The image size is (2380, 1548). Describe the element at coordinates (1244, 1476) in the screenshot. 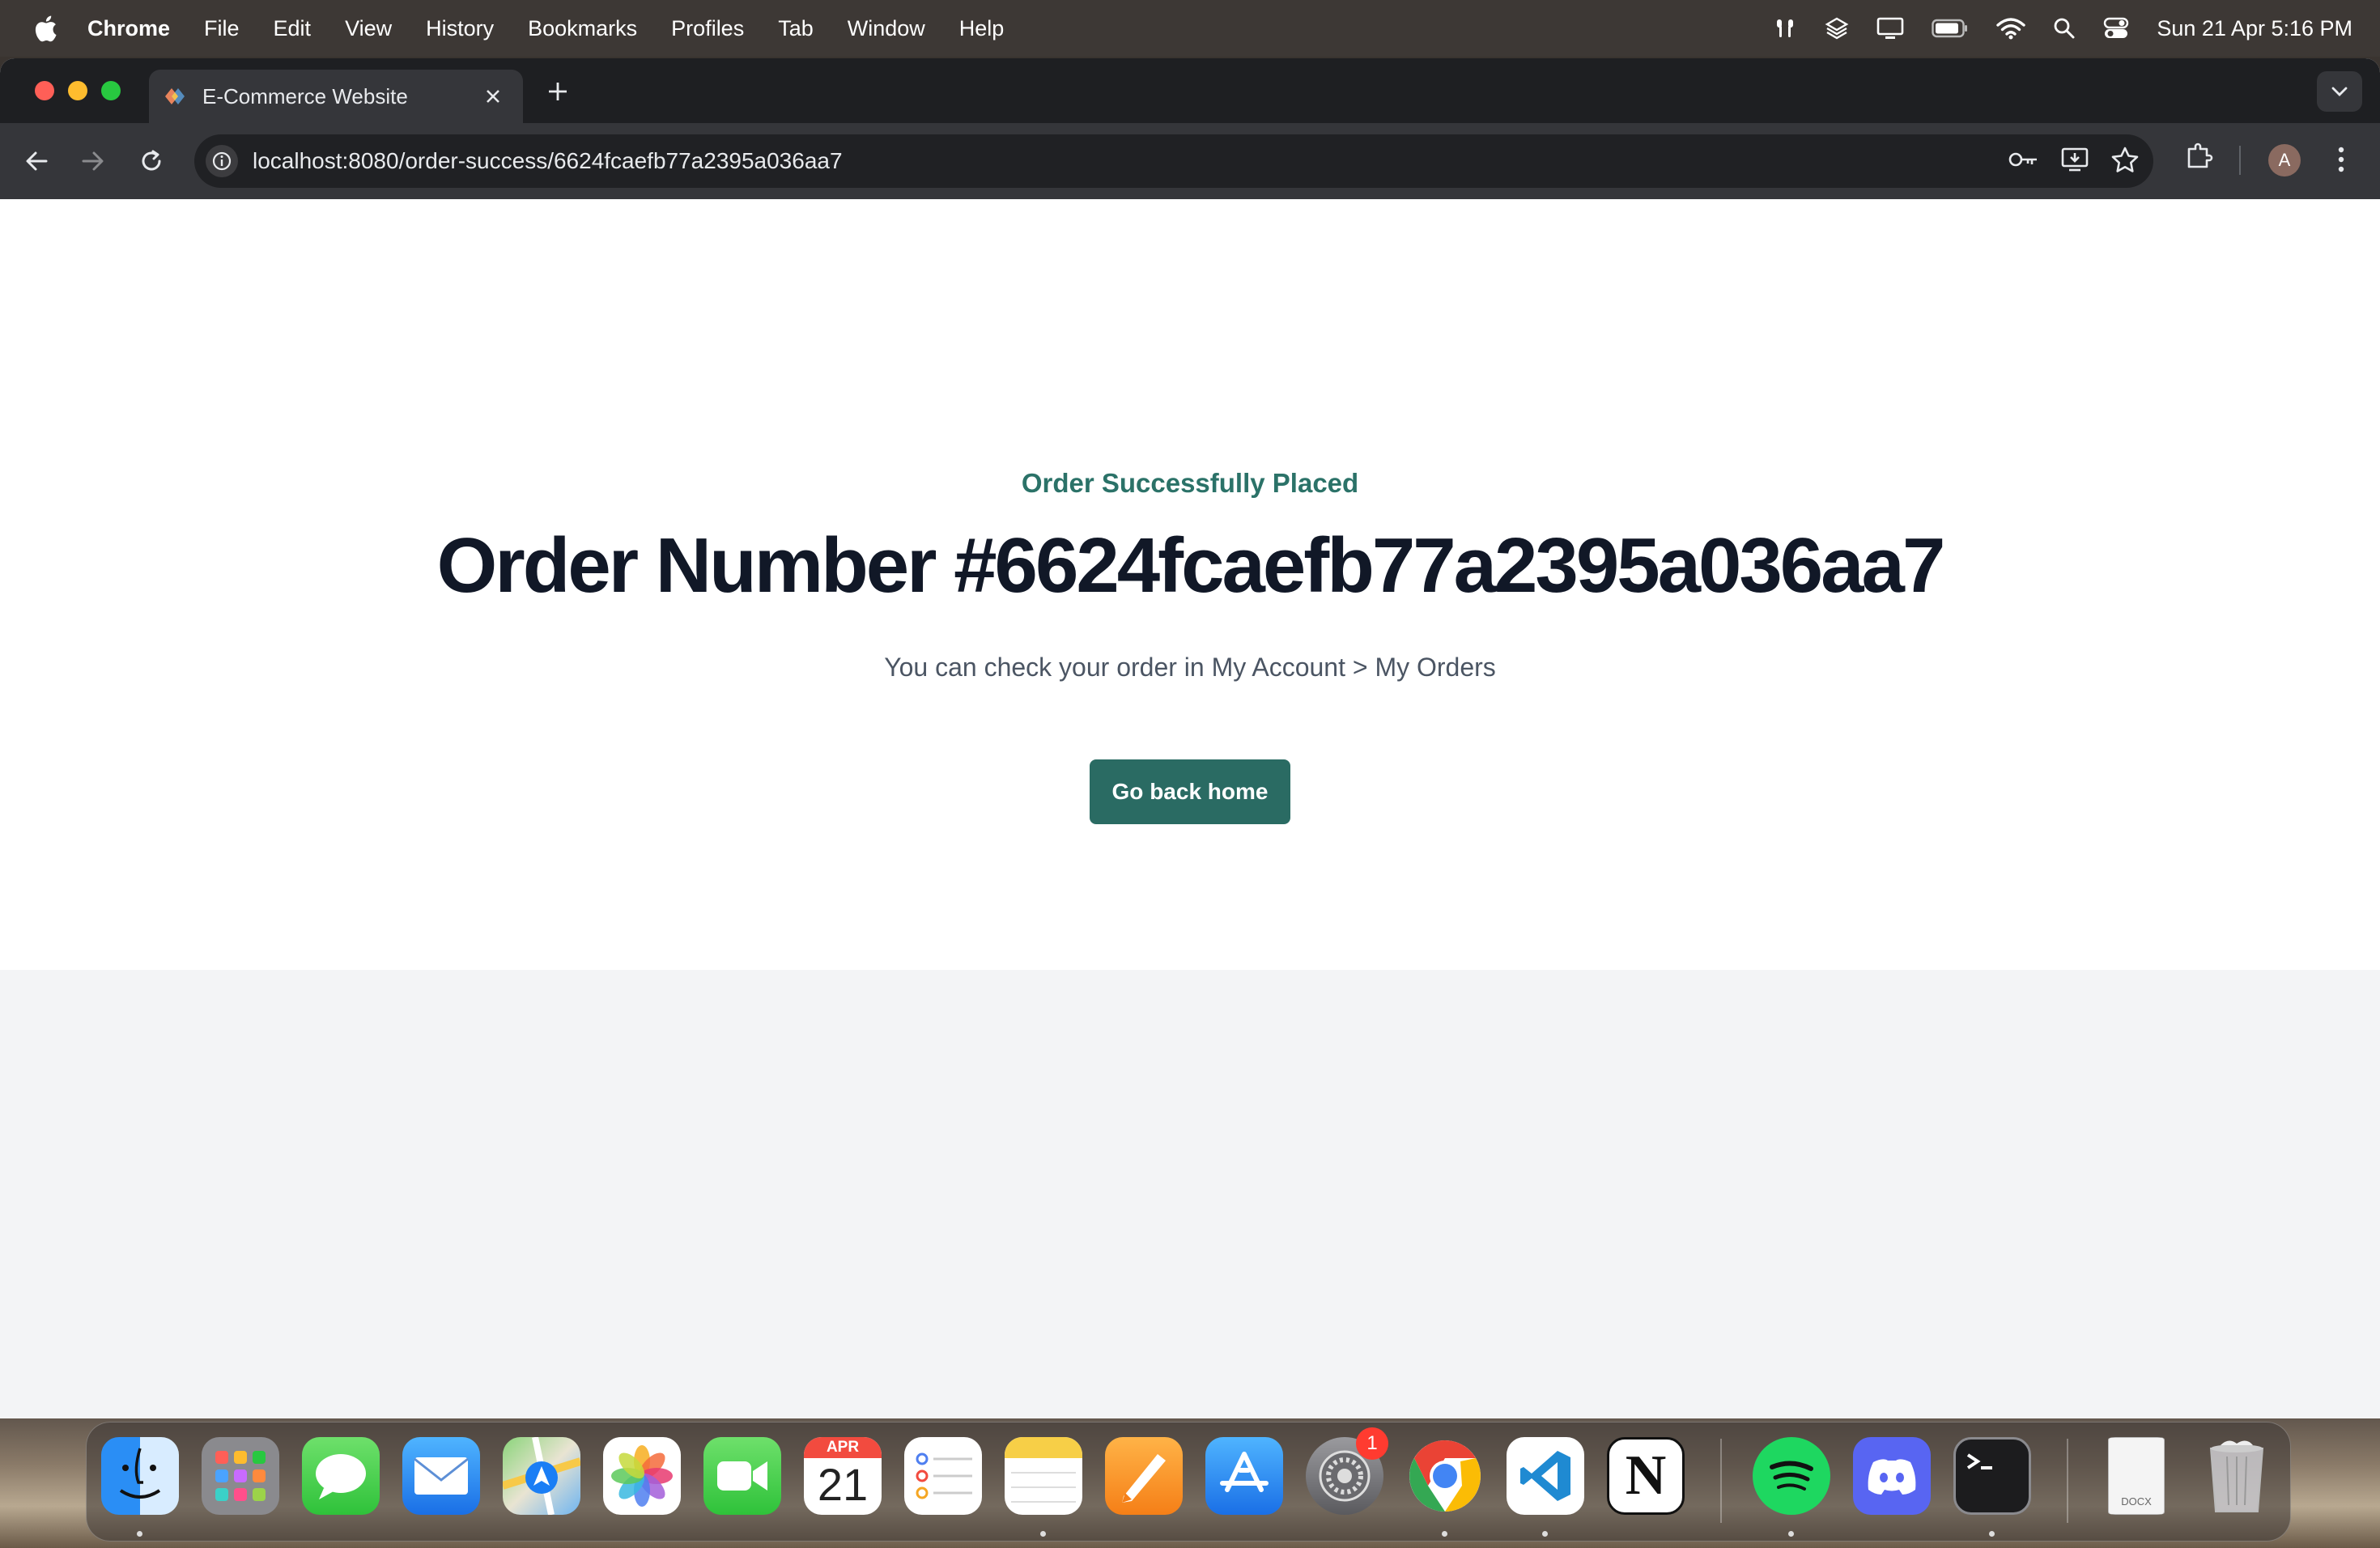

I see `app-store-icon` at that location.